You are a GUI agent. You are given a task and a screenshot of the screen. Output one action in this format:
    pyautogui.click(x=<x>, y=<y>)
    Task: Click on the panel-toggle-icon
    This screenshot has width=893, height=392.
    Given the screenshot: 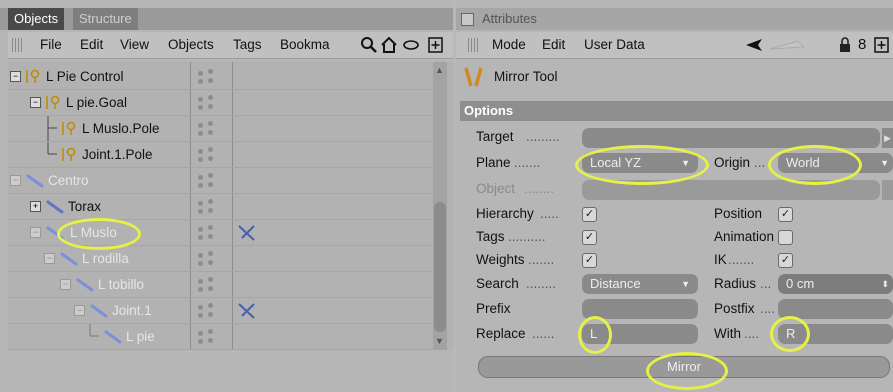 What is the action you would take?
    pyautogui.click(x=467, y=19)
    